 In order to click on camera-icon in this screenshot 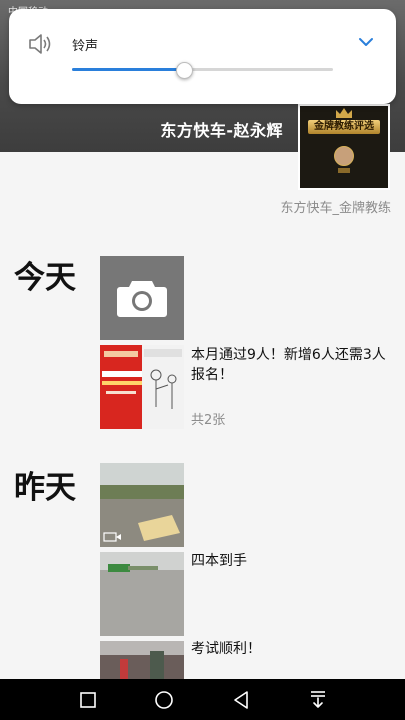, I will do `click(142, 299)`.